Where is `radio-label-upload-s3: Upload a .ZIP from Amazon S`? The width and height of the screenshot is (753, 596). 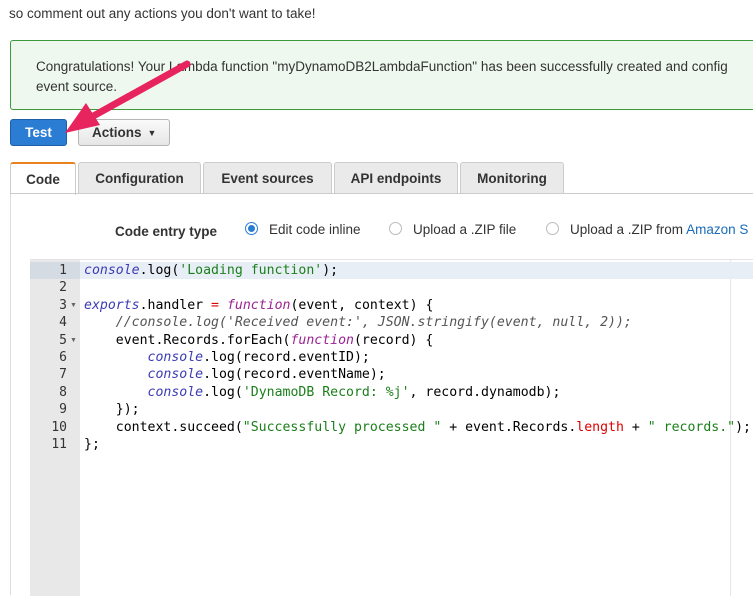
radio-label-upload-s3: Upload a .ZIP from Amazon S is located at coordinates (659, 229).